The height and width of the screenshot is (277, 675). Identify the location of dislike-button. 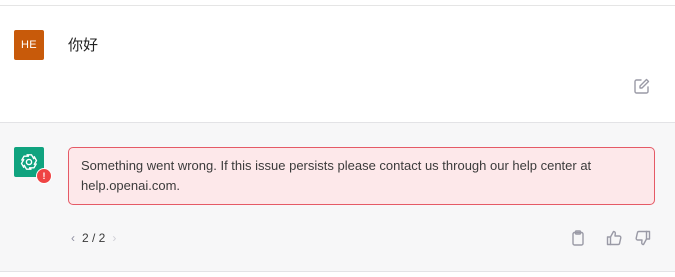
(643, 238).